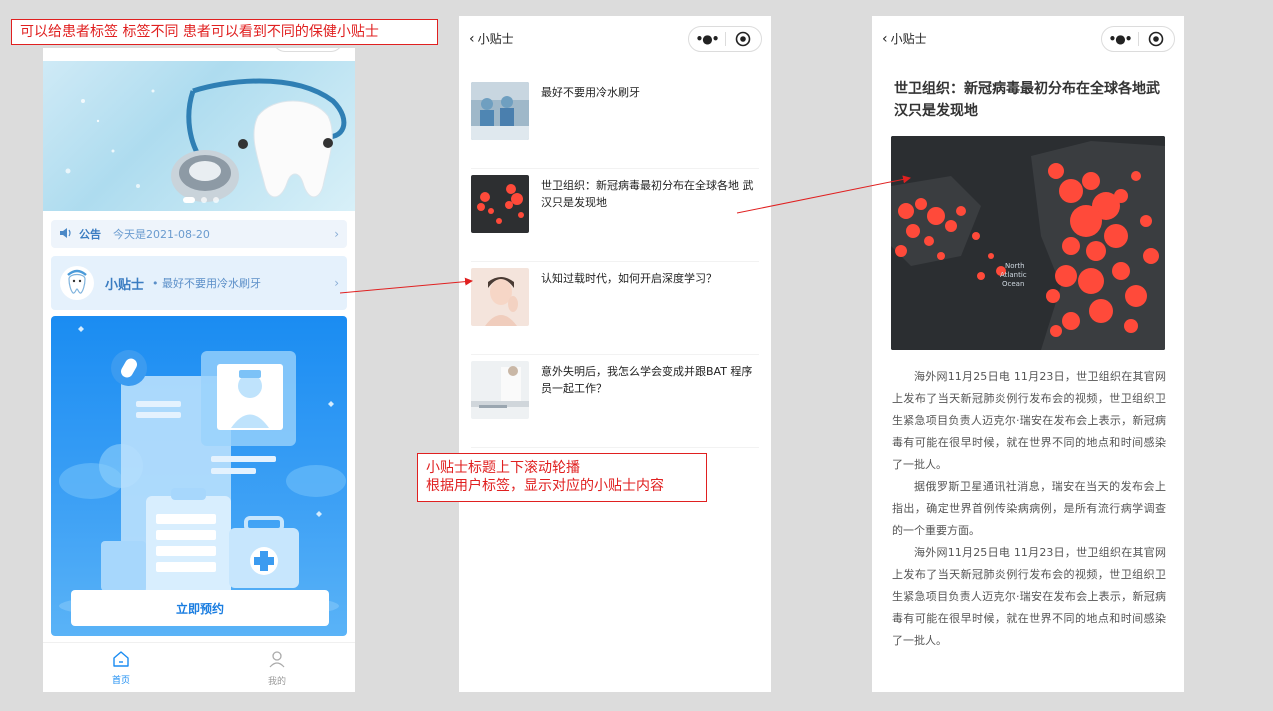 This screenshot has width=1273, height=711. What do you see at coordinates (615, 401) in the screenshot?
I see `list-item: 意外失明后，我怎么学会变成并跟BAT 程序员一起工作？` at bounding box center [615, 401].